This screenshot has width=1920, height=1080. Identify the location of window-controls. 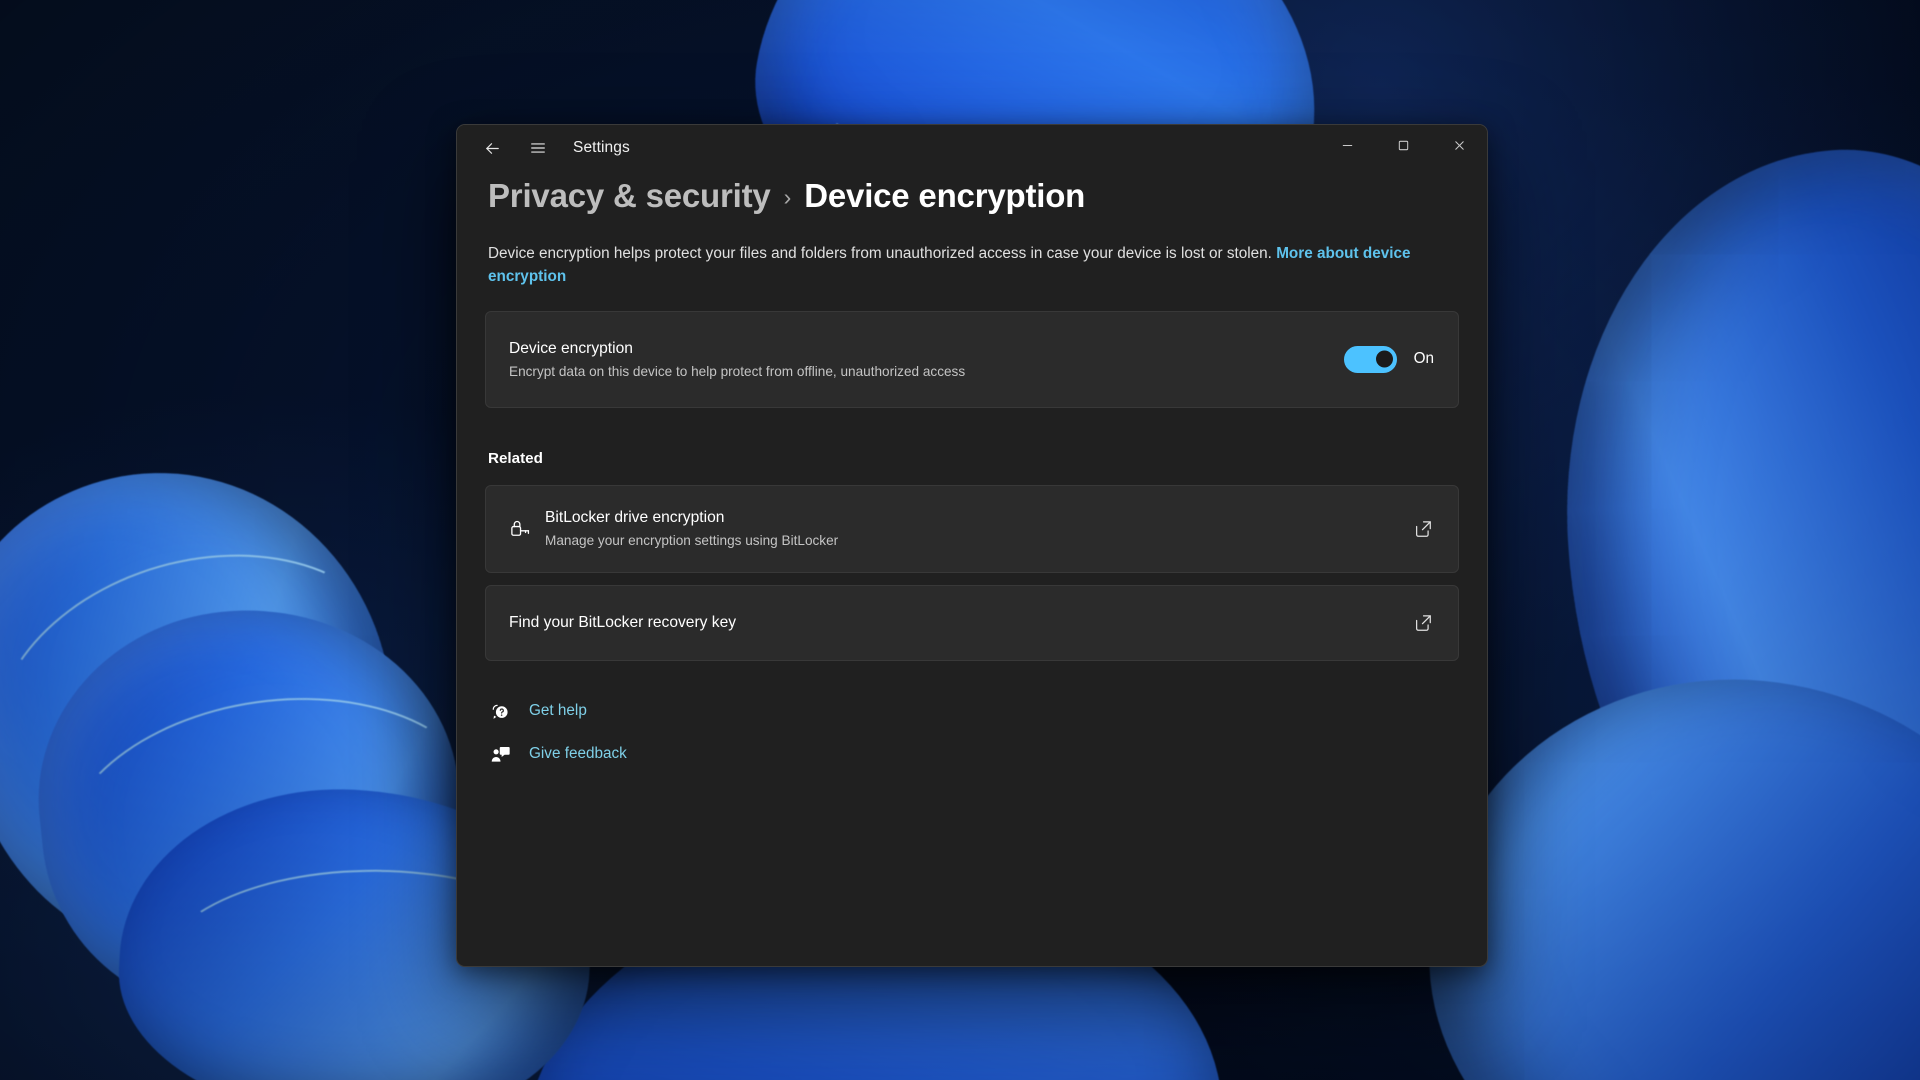
(1403, 148).